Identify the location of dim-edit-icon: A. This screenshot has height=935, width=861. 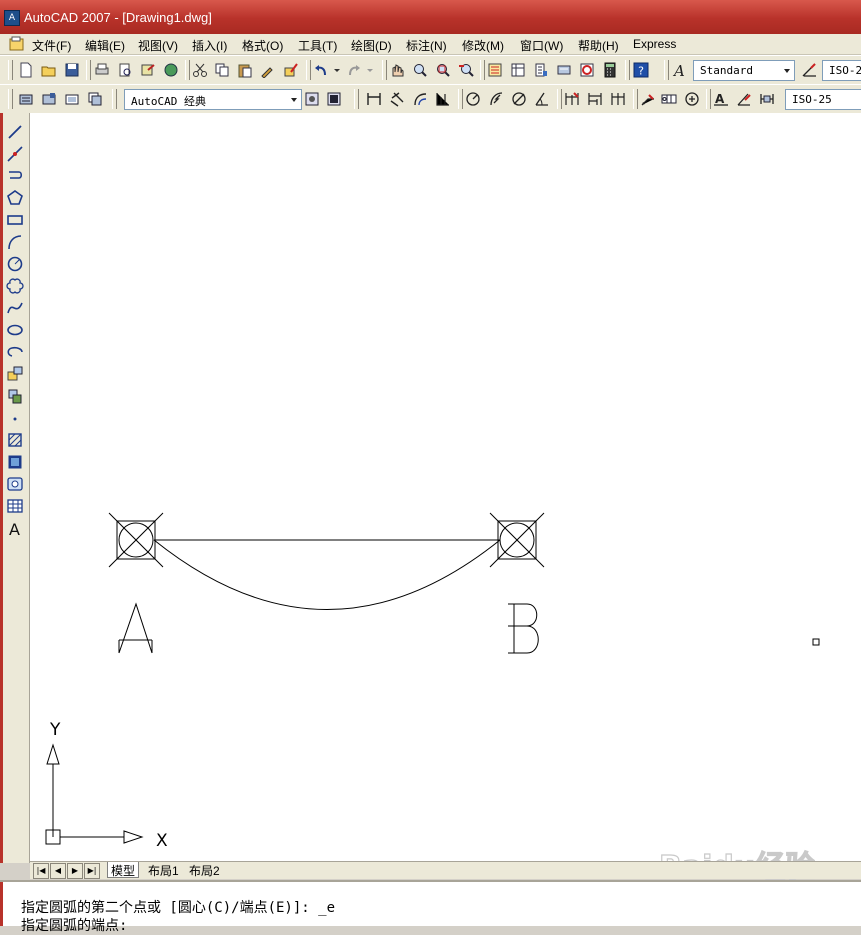
(721, 99).